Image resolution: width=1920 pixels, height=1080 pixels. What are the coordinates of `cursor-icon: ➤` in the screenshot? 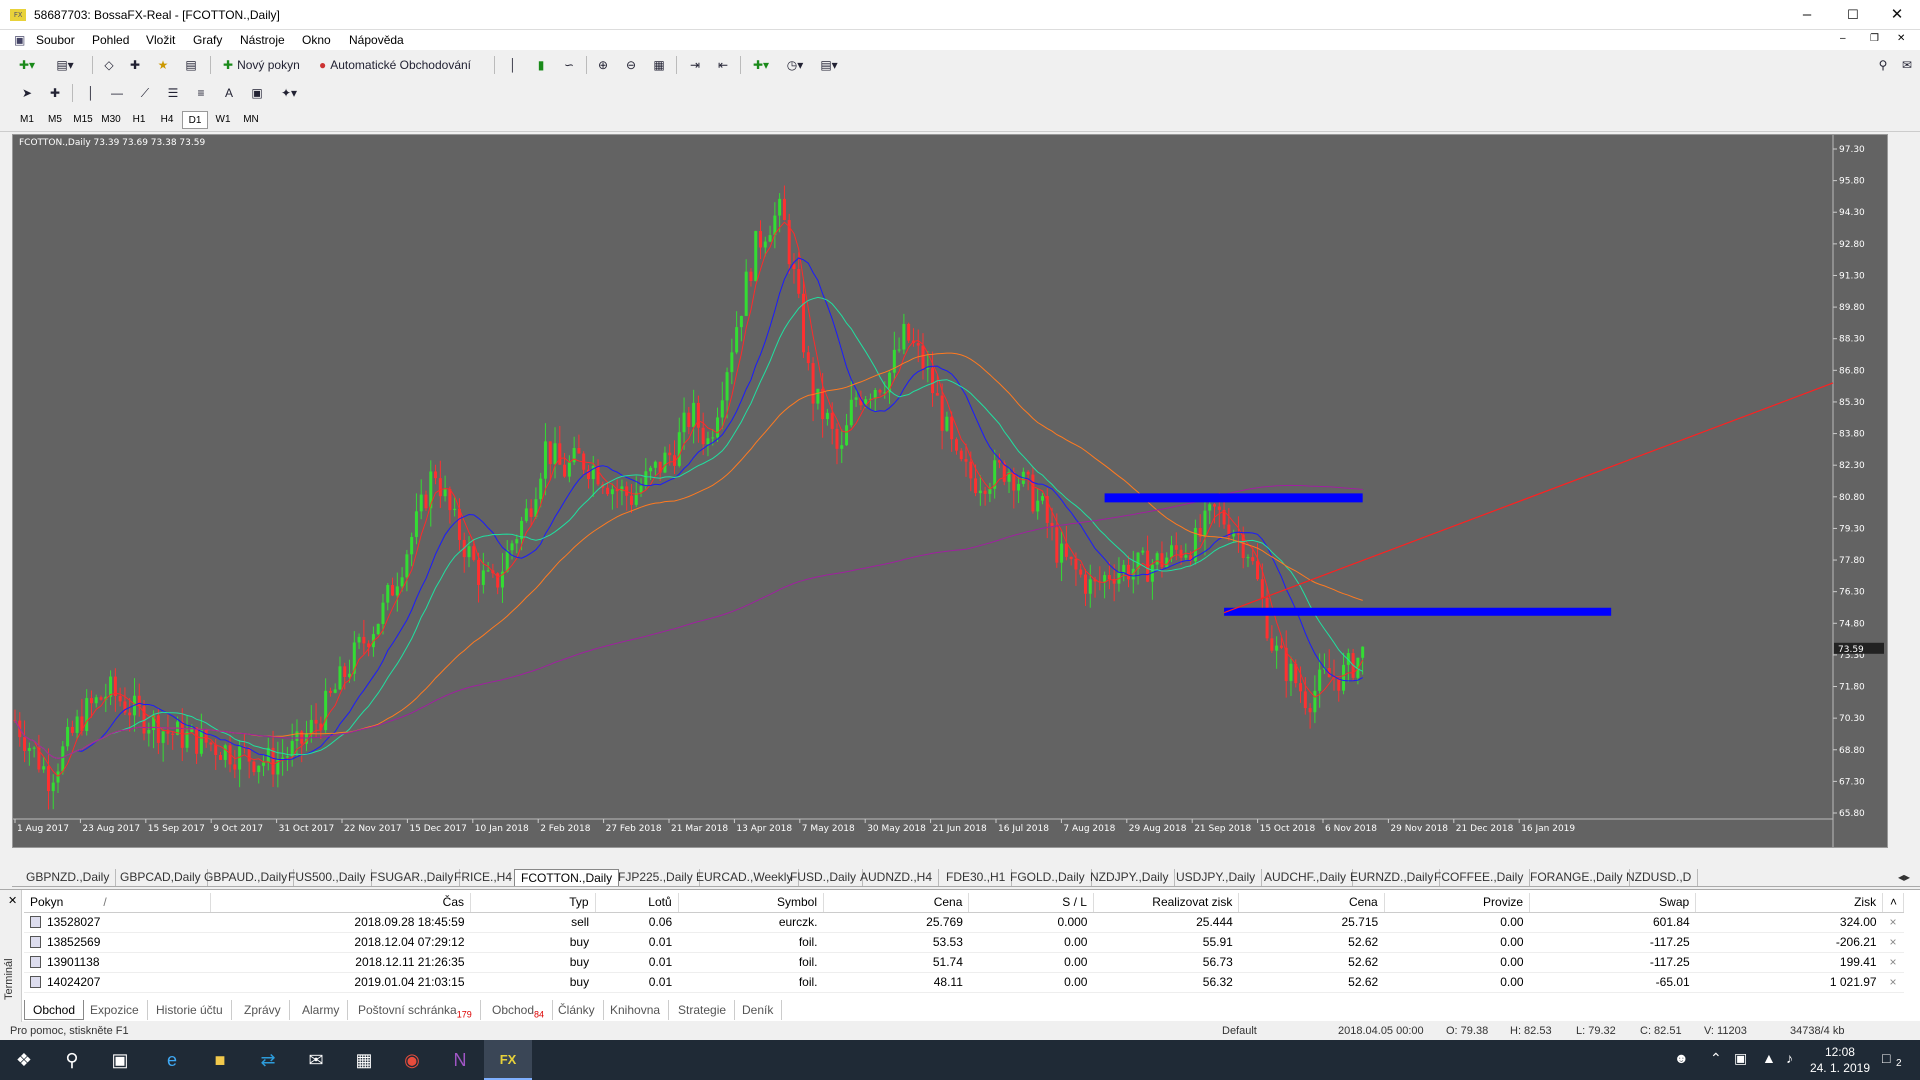 It's located at (27, 93).